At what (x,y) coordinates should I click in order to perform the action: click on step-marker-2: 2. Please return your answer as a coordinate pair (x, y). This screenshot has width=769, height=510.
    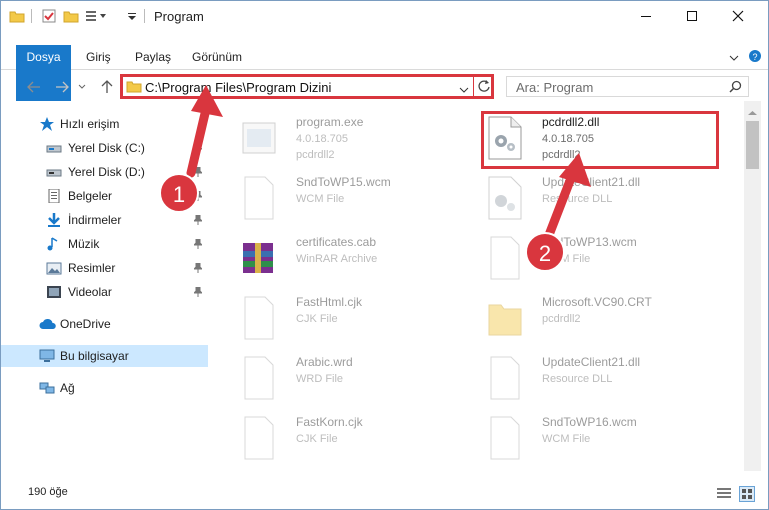
    Looking at the image, I should click on (545, 252).